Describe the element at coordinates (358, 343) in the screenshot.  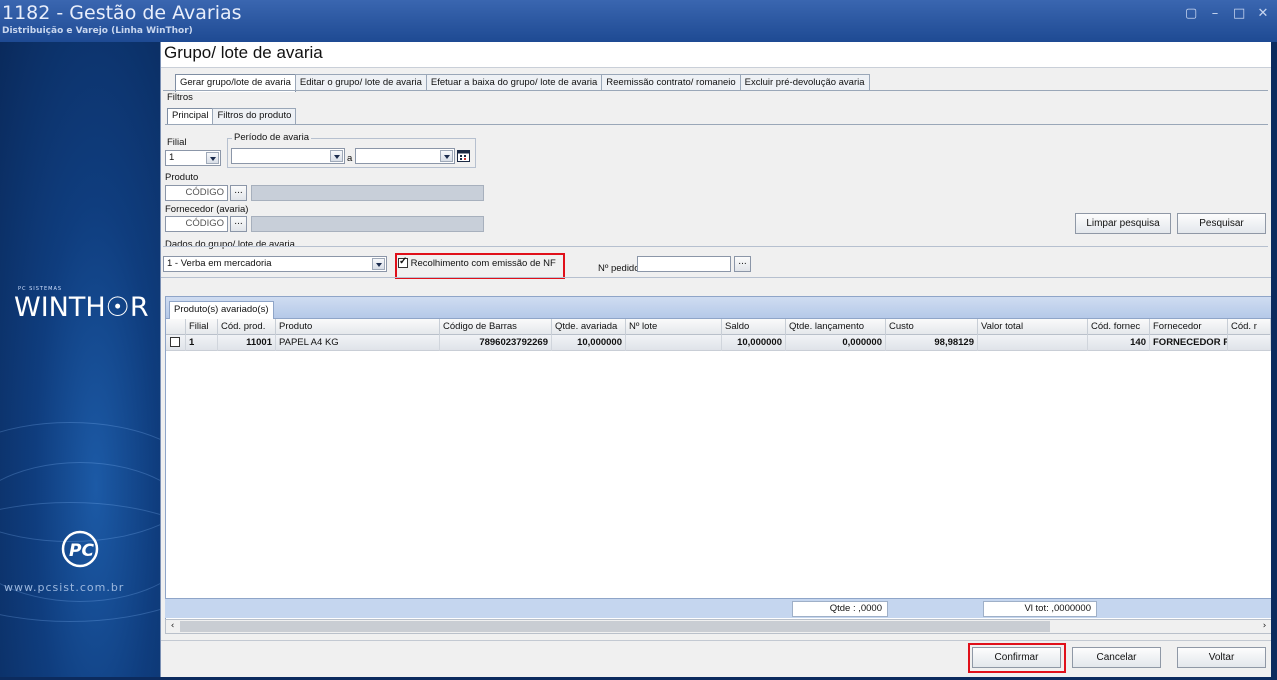
I see `cell-produto: PAPEL A4 KG` at that location.